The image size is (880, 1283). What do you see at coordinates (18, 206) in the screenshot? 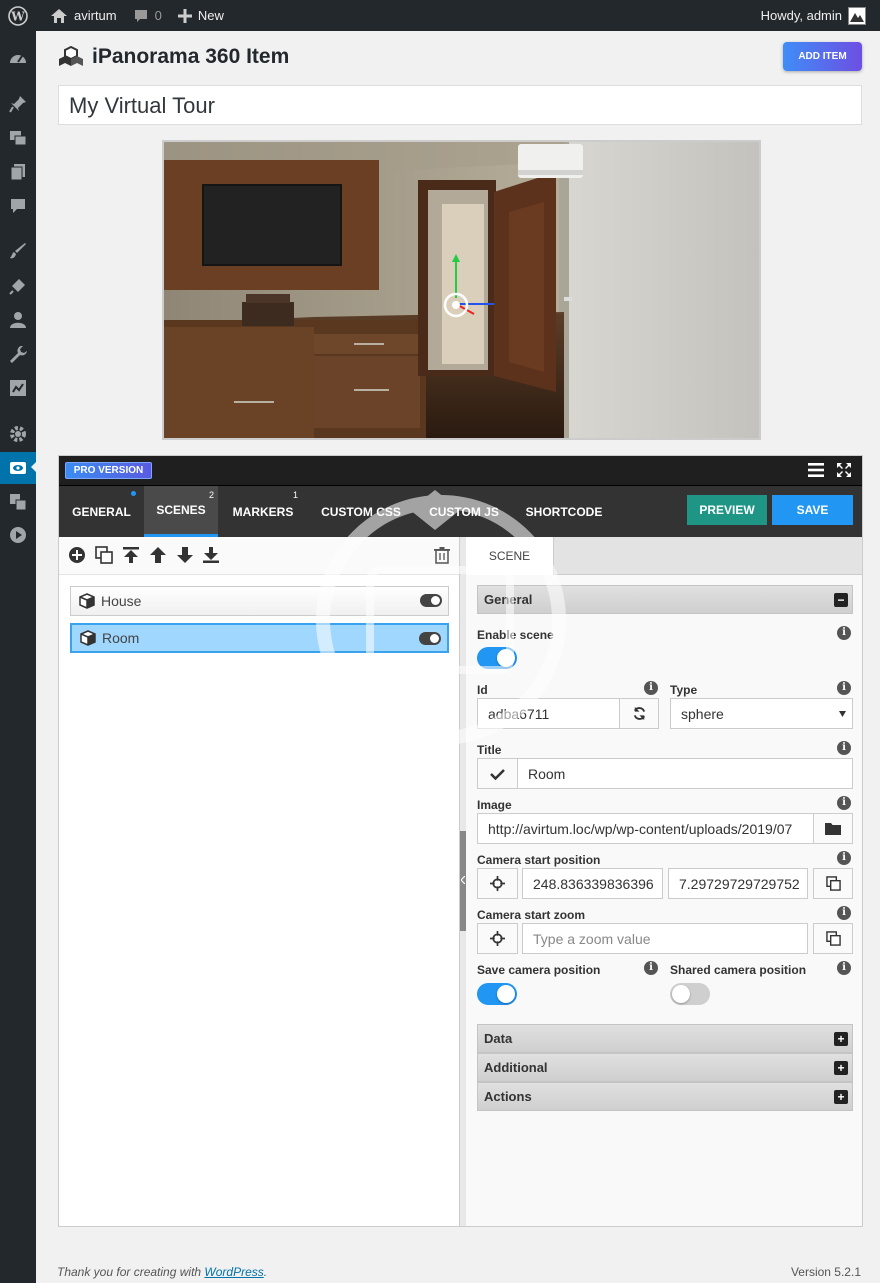
I see `comments-menu-icon` at bounding box center [18, 206].